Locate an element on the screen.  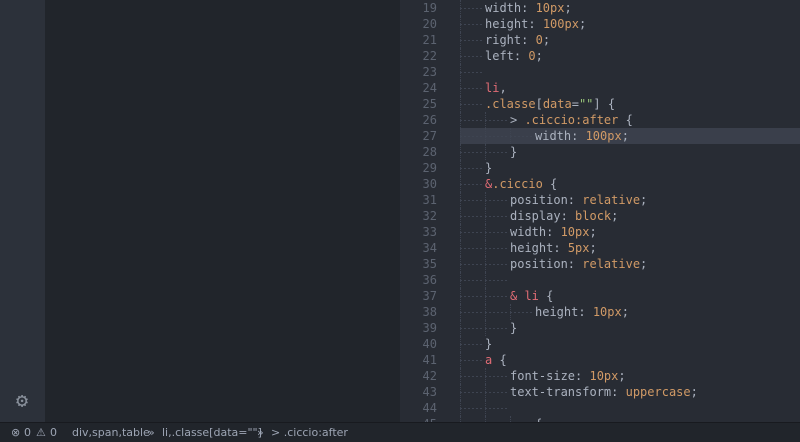
code-text: width: 100px; is located at coordinates (582, 136).